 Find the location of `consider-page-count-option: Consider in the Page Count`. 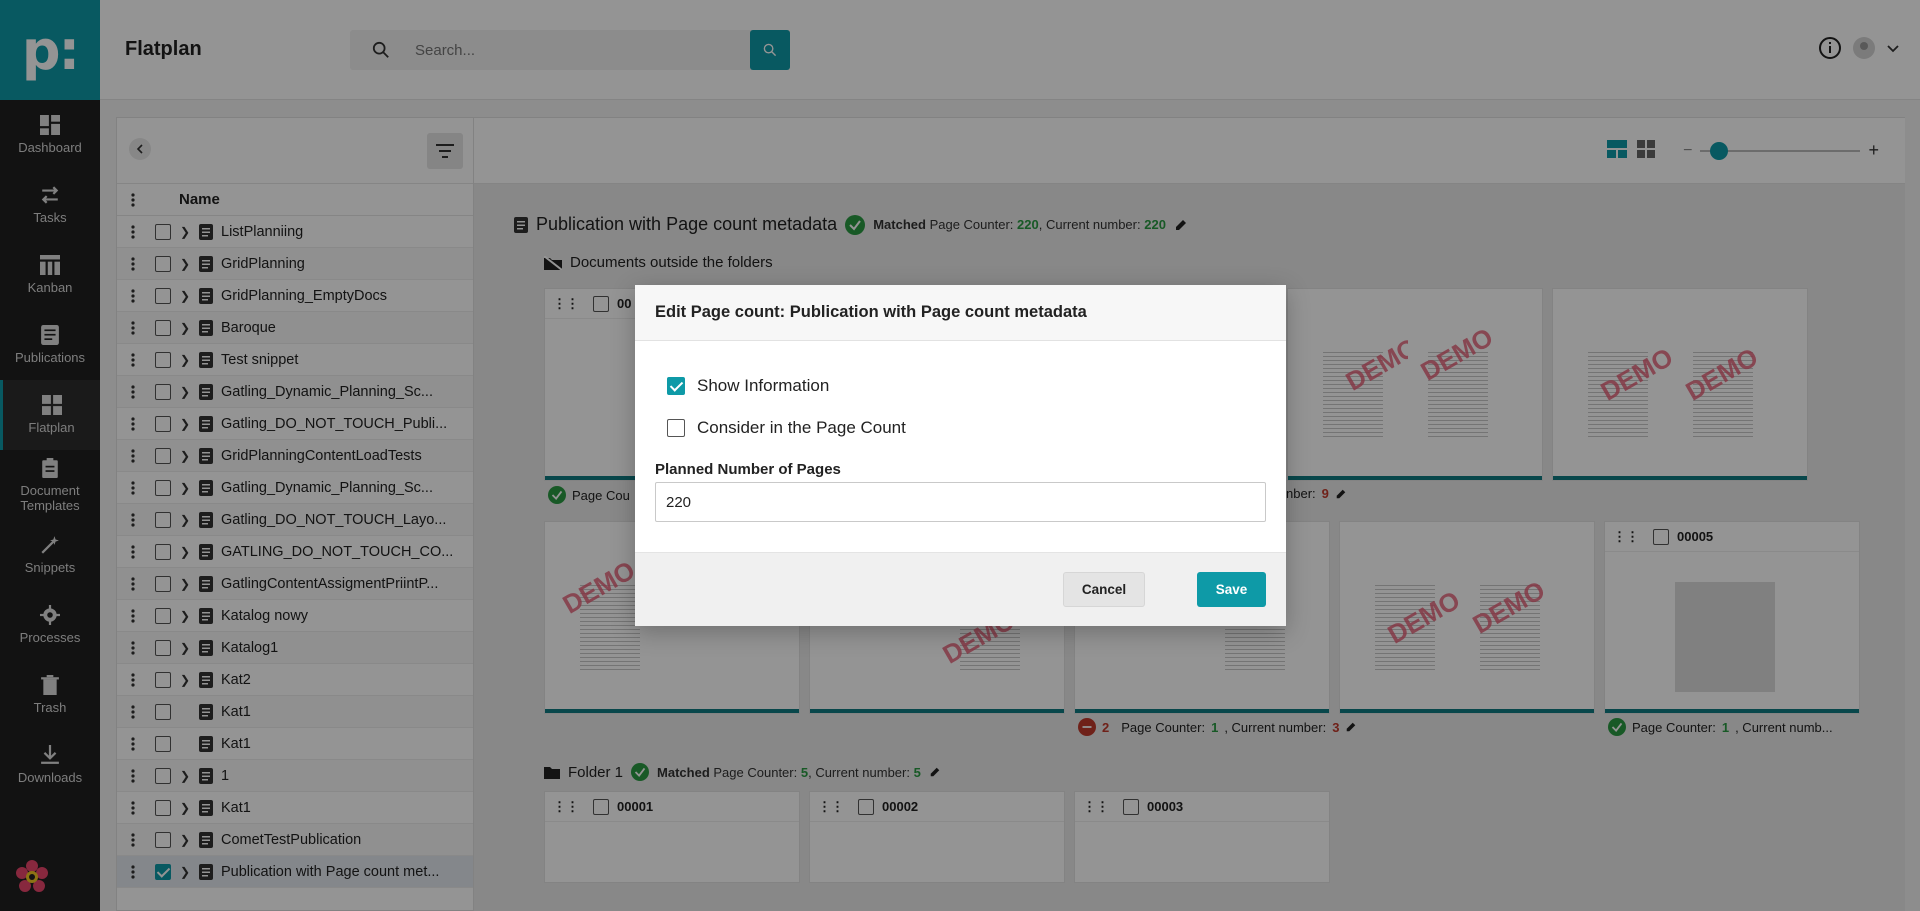

consider-page-count-option: Consider in the Page Count is located at coordinates (966, 428).